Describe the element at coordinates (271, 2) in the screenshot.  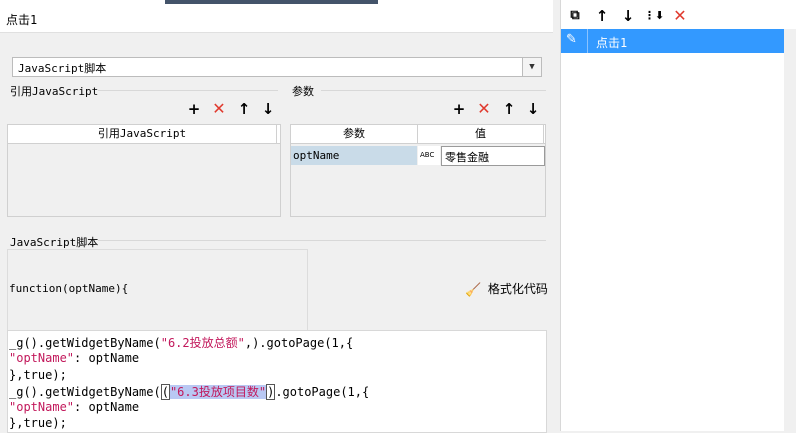
I see `title-decoration` at that location.